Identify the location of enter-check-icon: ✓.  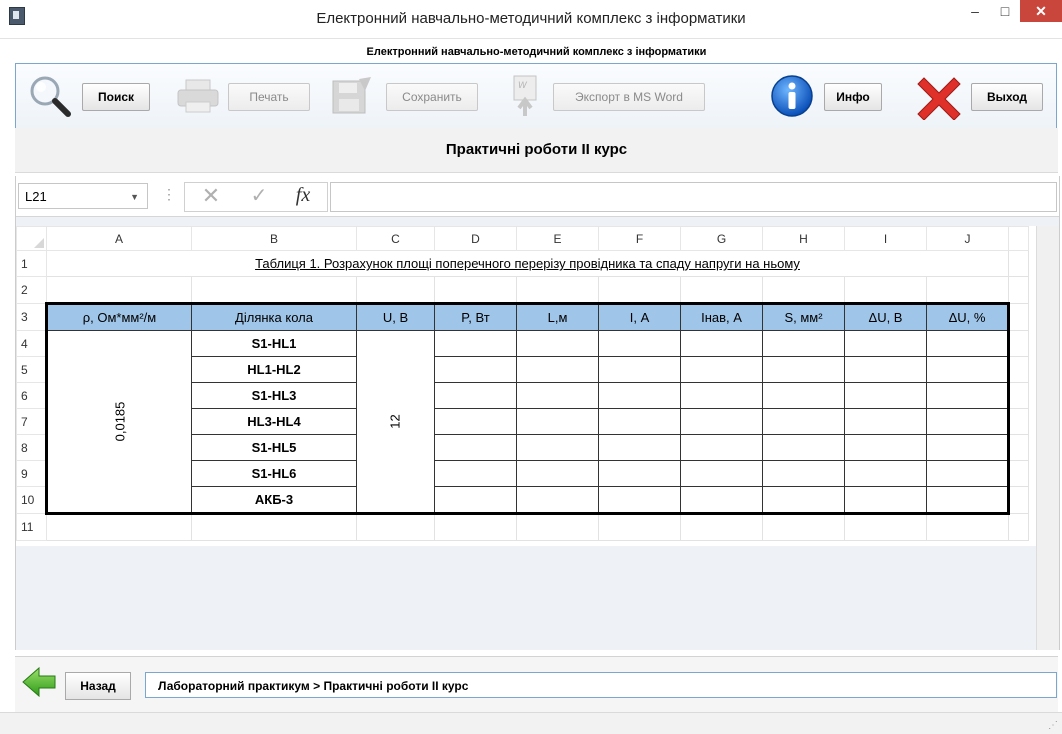
(259, 196).